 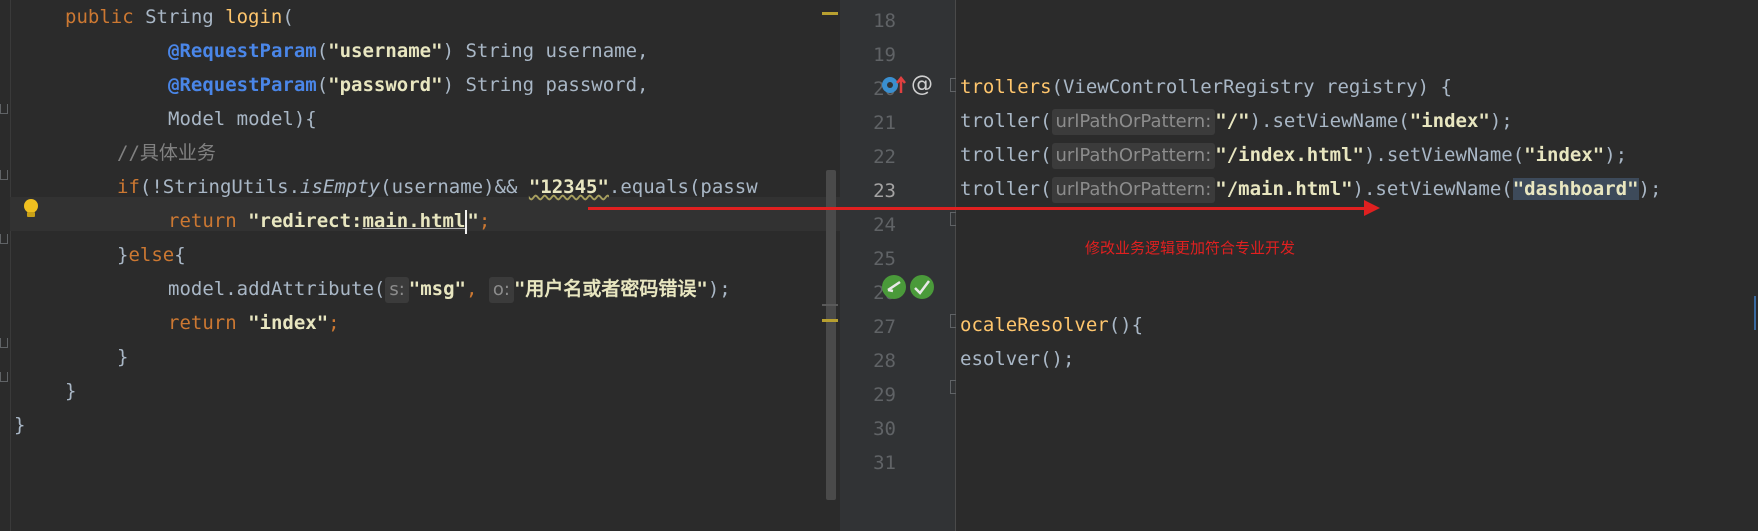 What do you see at coordinates (437, 289) in the screenshot?
I see `code-token: "msg"` at bounding box center [437, 289].